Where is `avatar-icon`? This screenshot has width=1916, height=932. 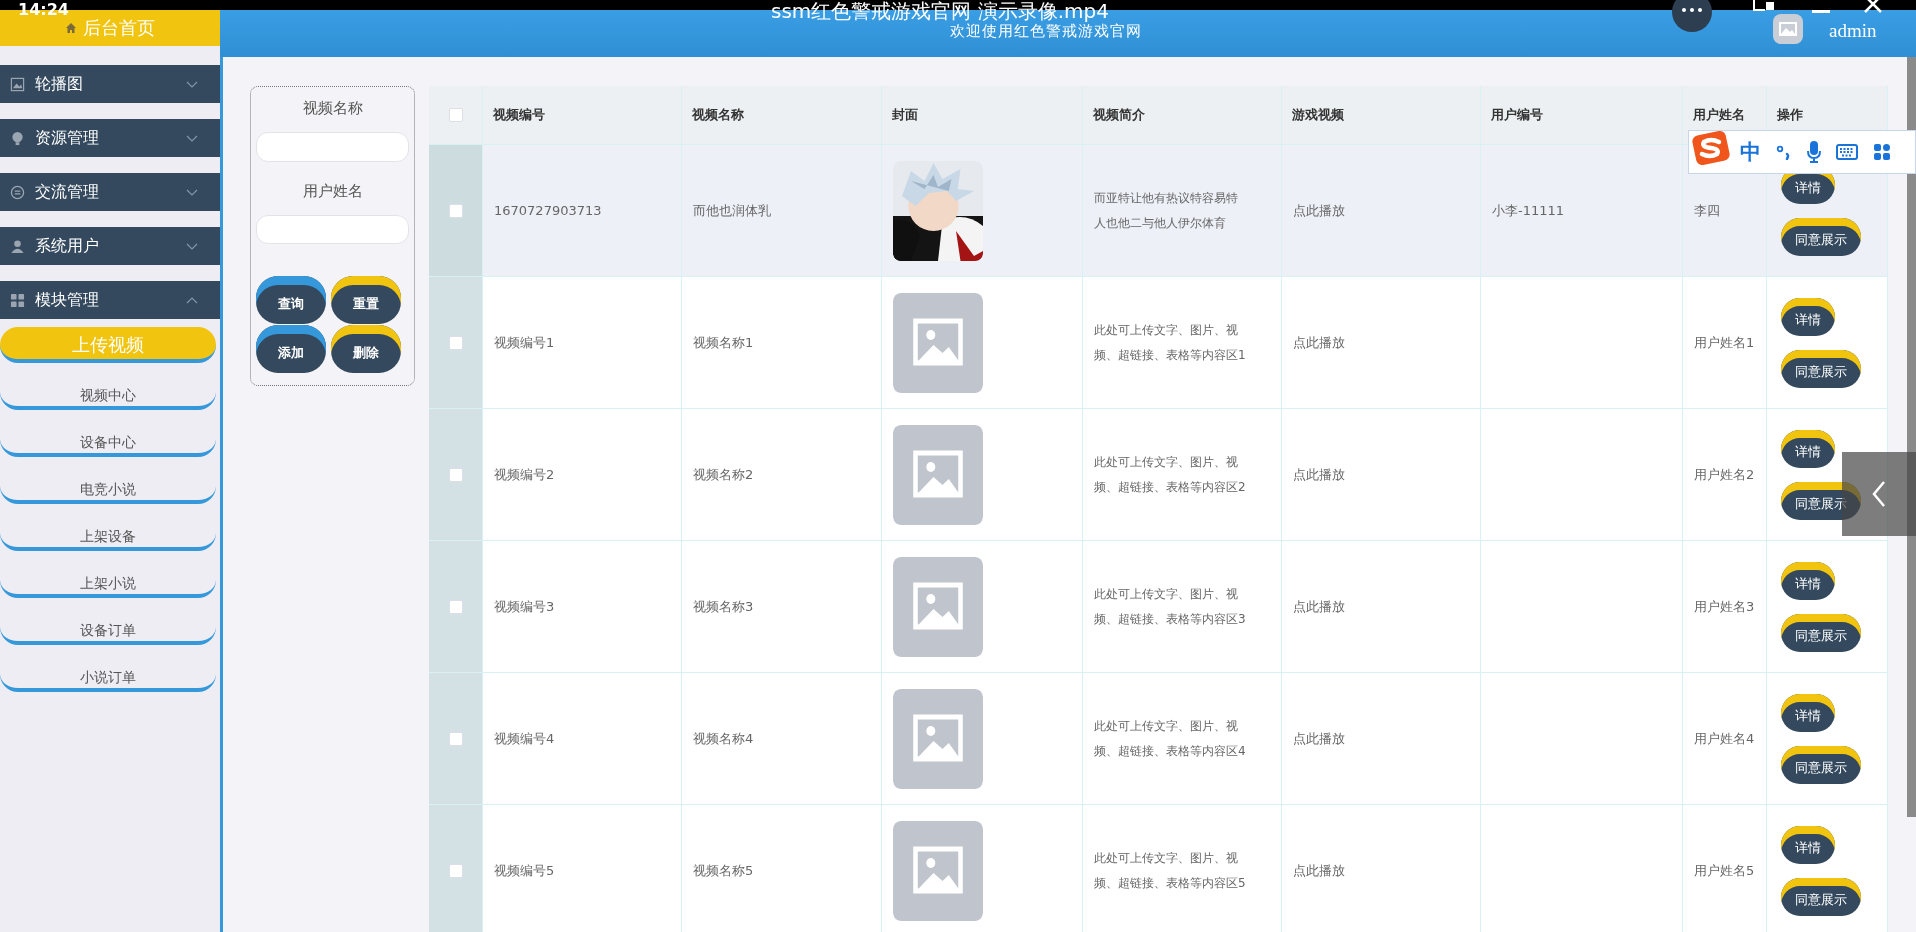 avatar-icon is located at coordinates (1788, 29).